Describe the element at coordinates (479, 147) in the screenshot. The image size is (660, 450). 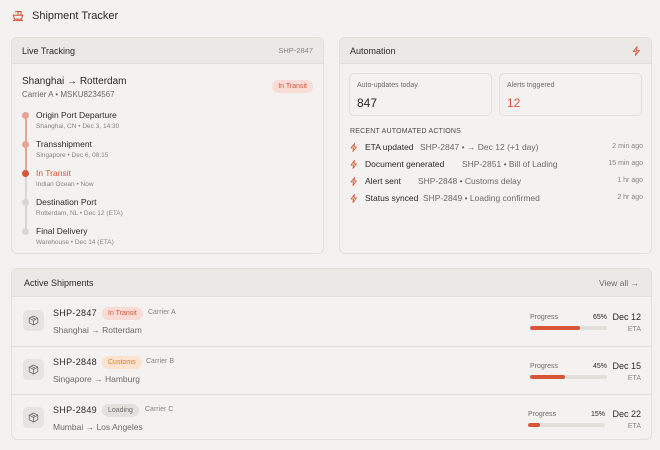
I see `action-detail: SHP-2847 • → Dec 12 (+1 day)` at that location.